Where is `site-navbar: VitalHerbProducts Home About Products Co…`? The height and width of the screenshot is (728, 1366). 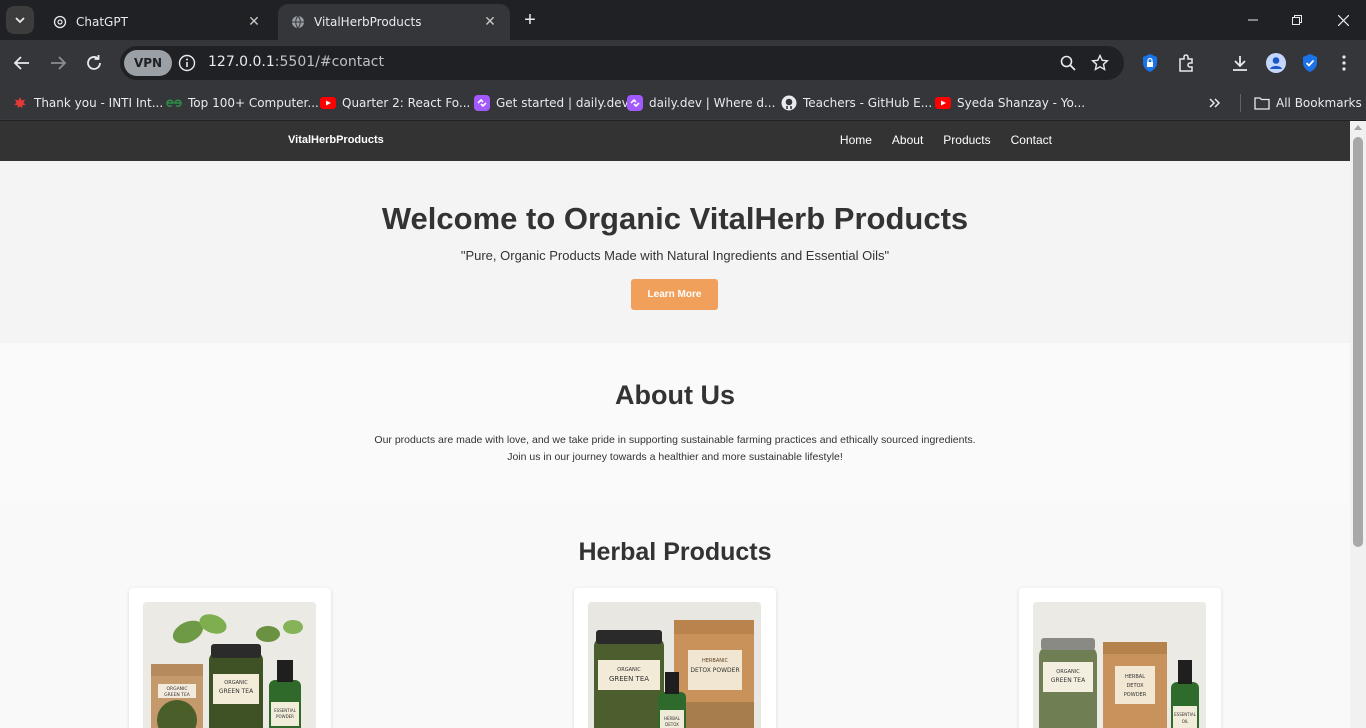
site-navbar: VitalHerbProducts Home About Products Co… is located at coordinates (675, 141).